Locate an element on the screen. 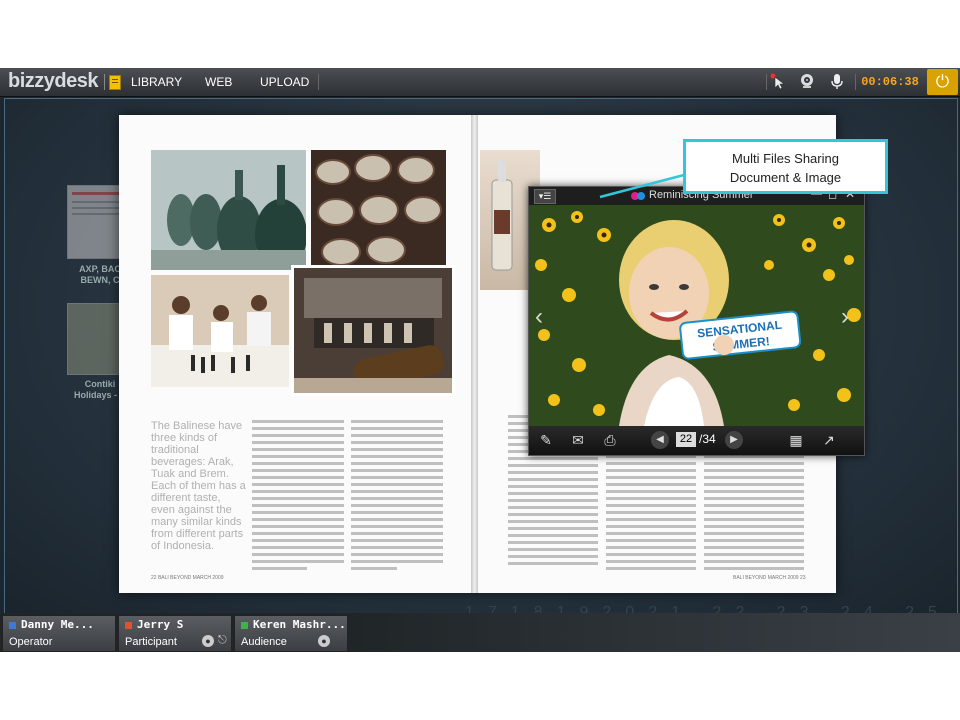  fit-to-window-icon: ▦ is located at coordinates (796, 440).